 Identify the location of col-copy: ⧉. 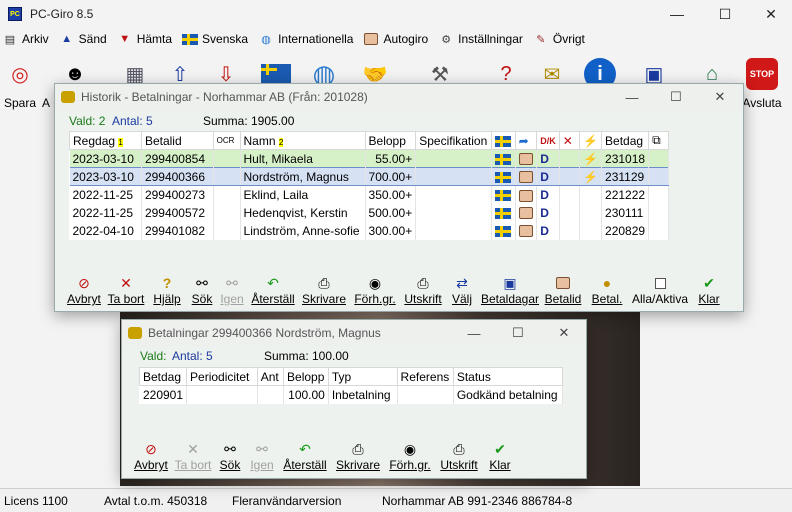
(658, 140).